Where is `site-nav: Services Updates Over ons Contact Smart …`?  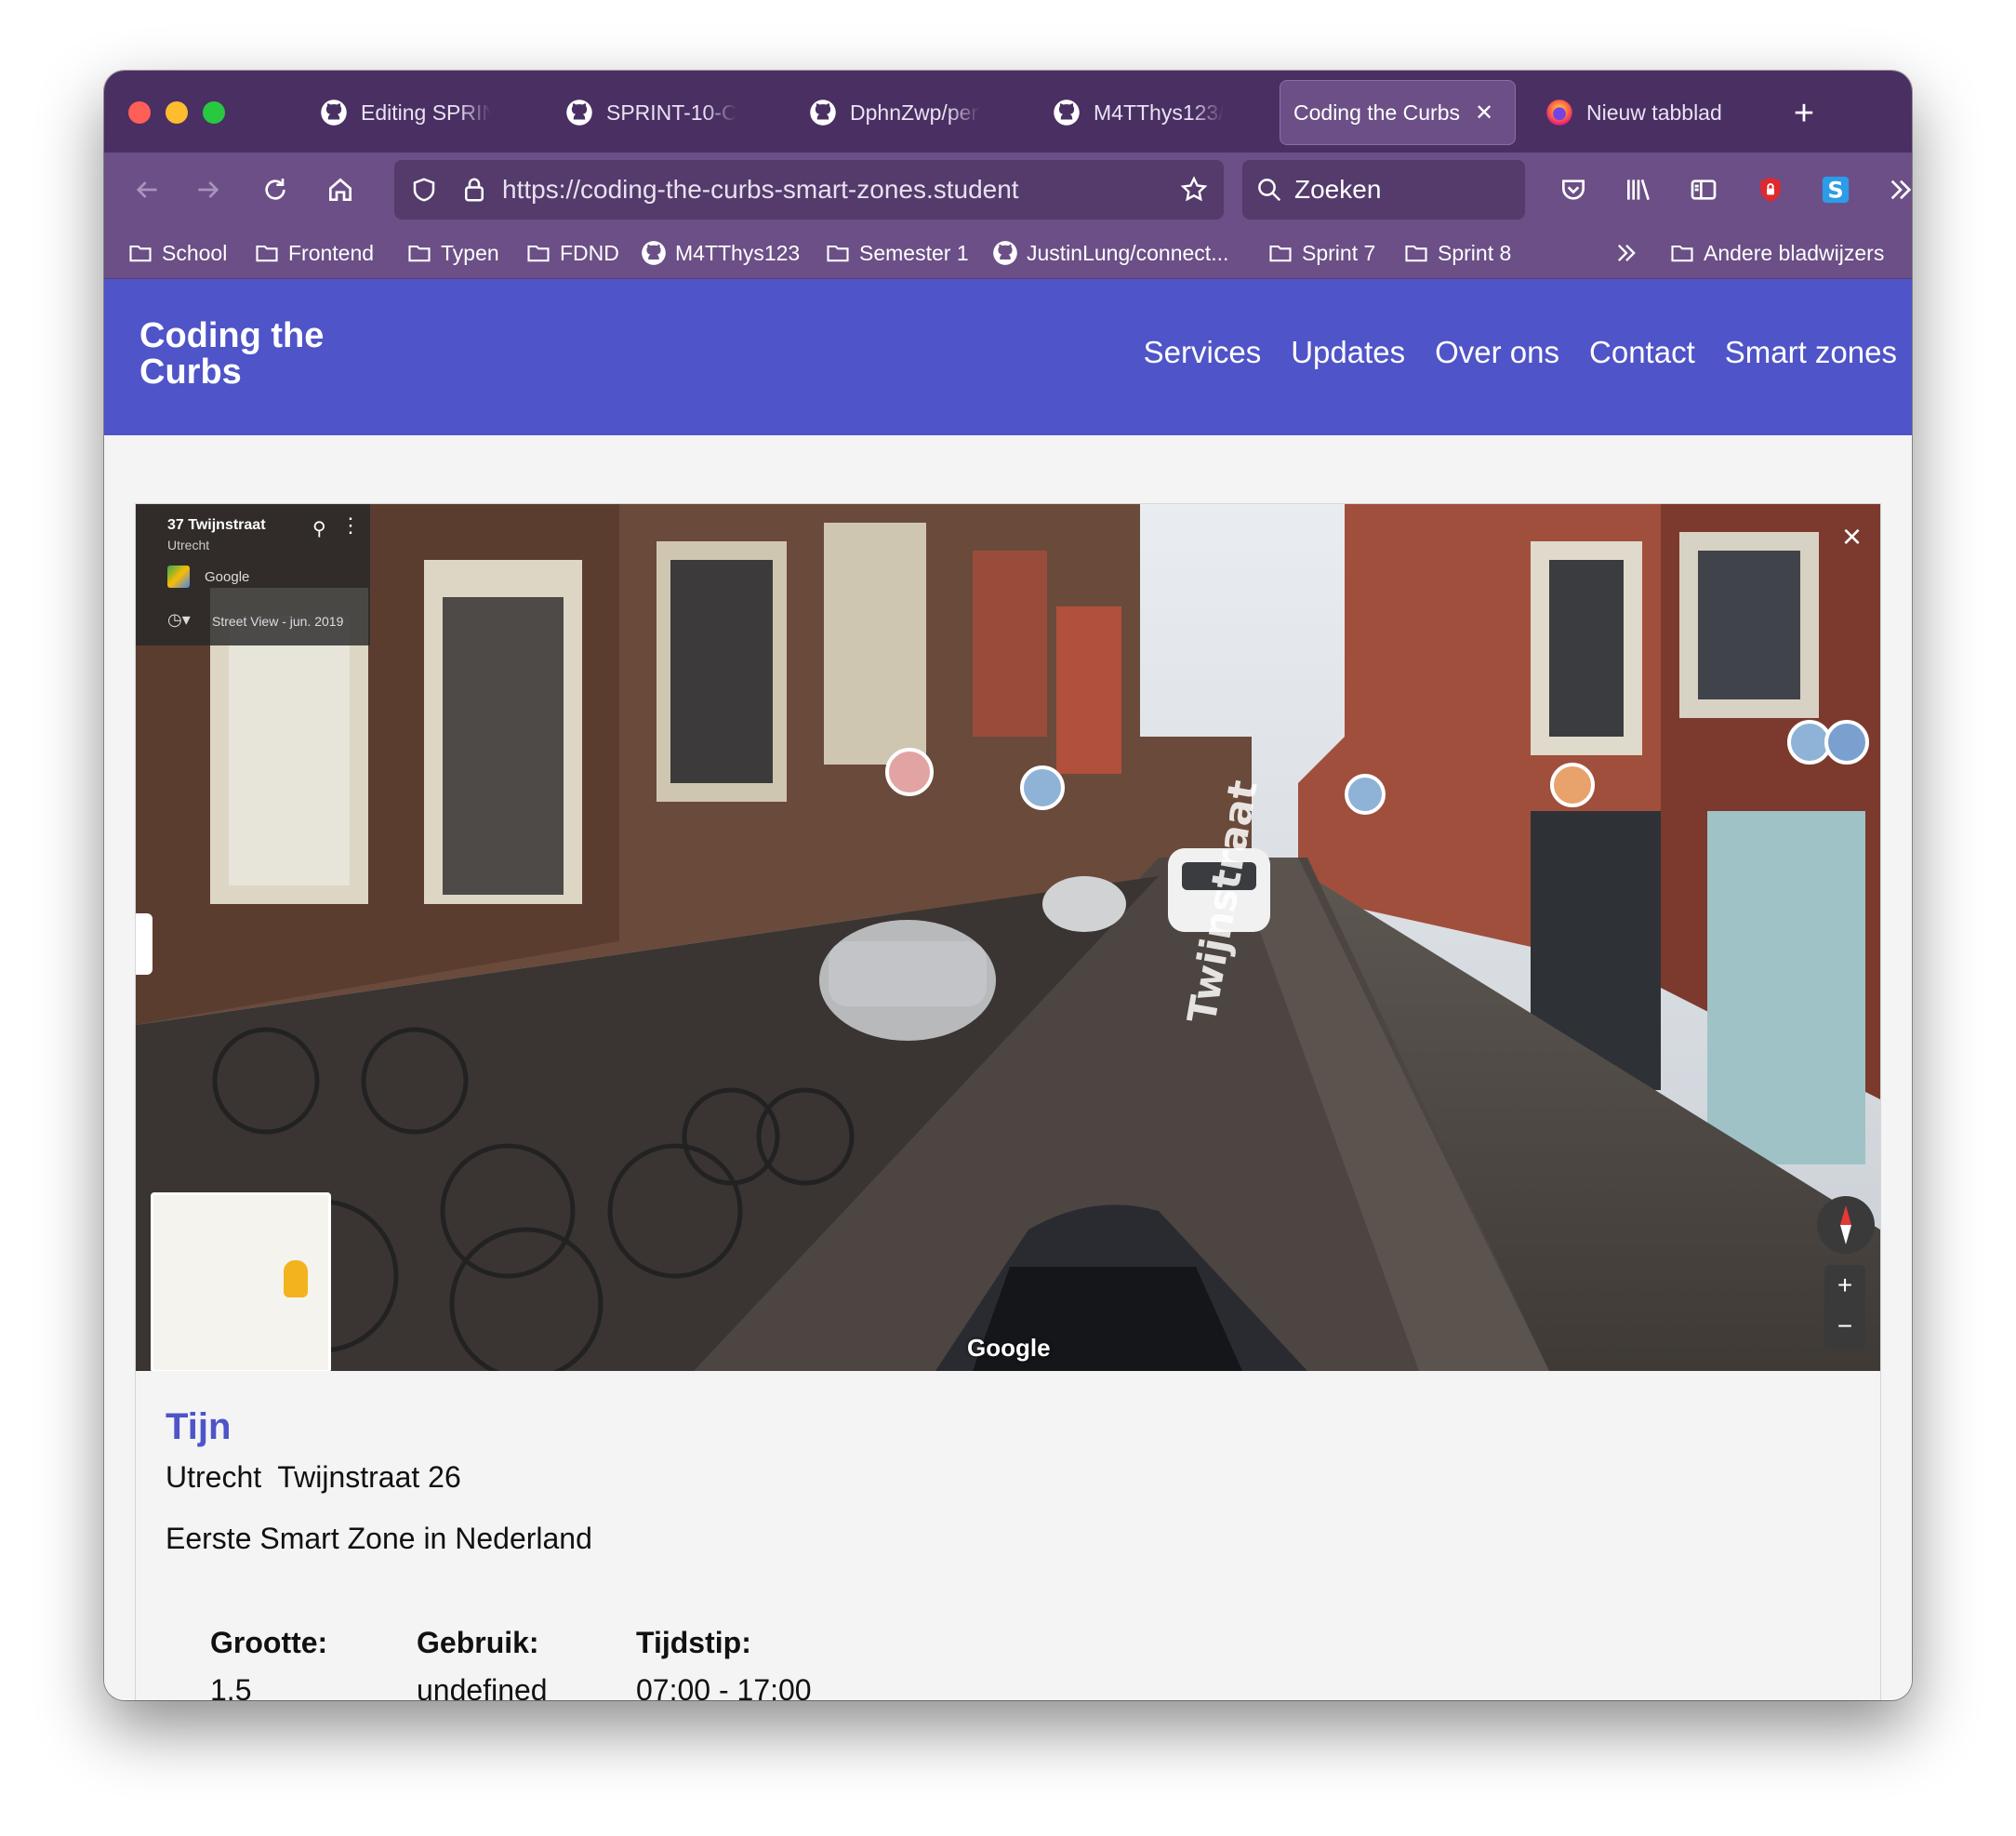 site-nav: Services Updates Over ons Contact Smart … is located at coordinates (1520, 352).